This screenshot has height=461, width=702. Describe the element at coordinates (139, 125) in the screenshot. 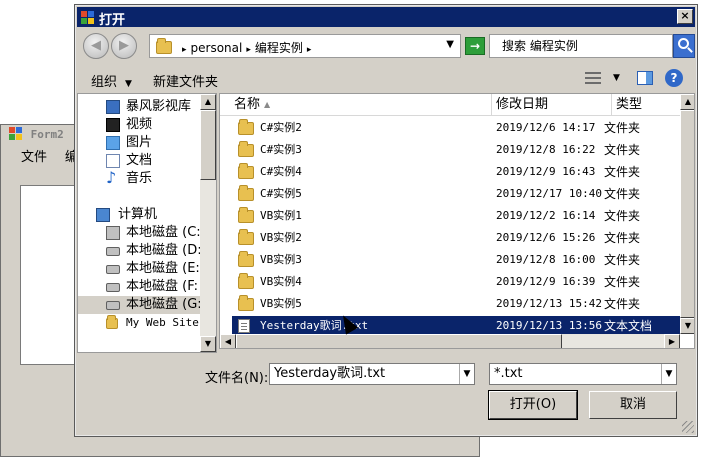

I see `nav-item-video: 视频` at that location.